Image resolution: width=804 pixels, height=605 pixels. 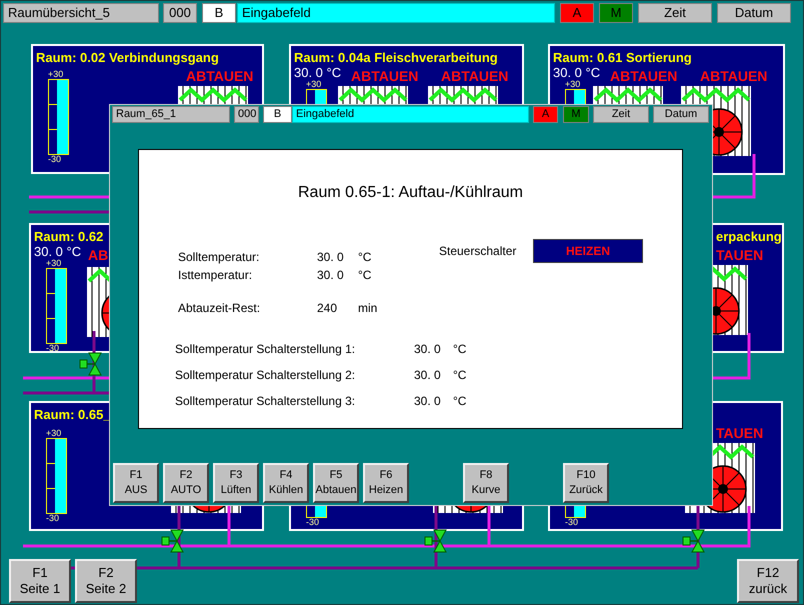 What do you see at coordinates (336, 483) in the screenshot?
I see `function-key-button: F5 Abtauen` at bounding box center [336, 483].